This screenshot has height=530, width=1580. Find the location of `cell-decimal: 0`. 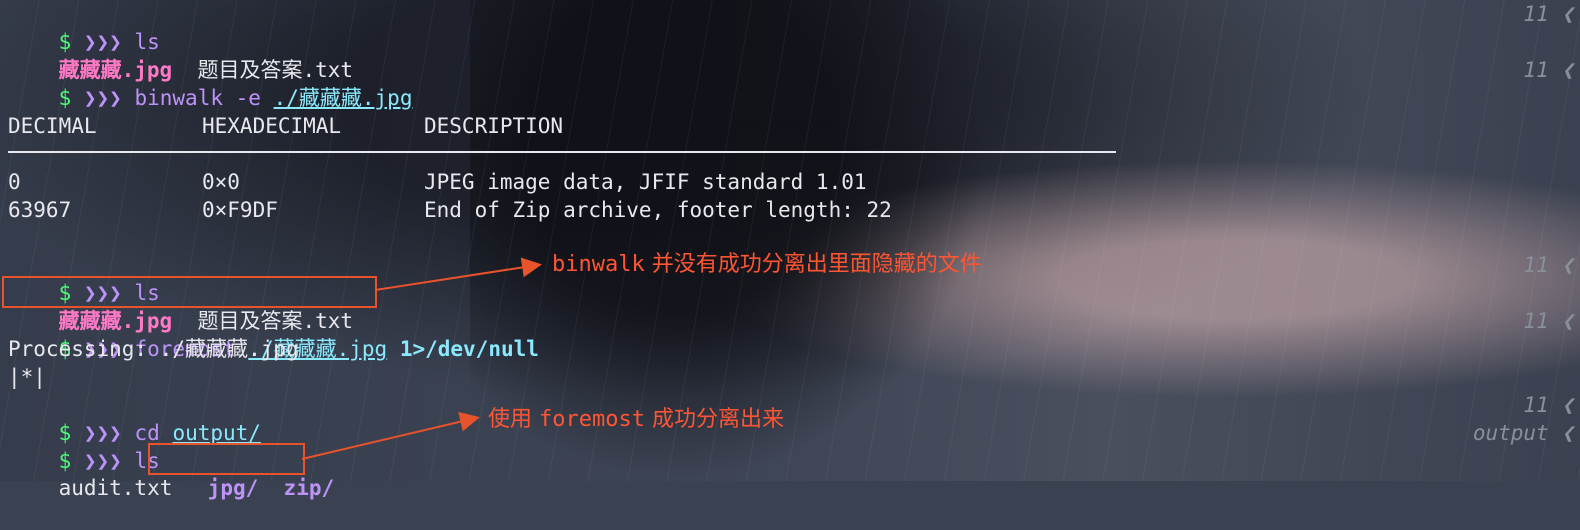

cell-decimal: 0 is located at coordinates (14, 182).